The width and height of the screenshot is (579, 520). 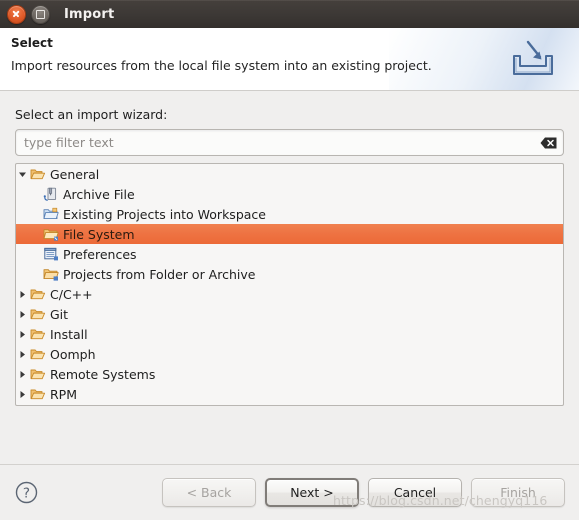 I want to click on clear-field-icon, so click(x=548, y=142).